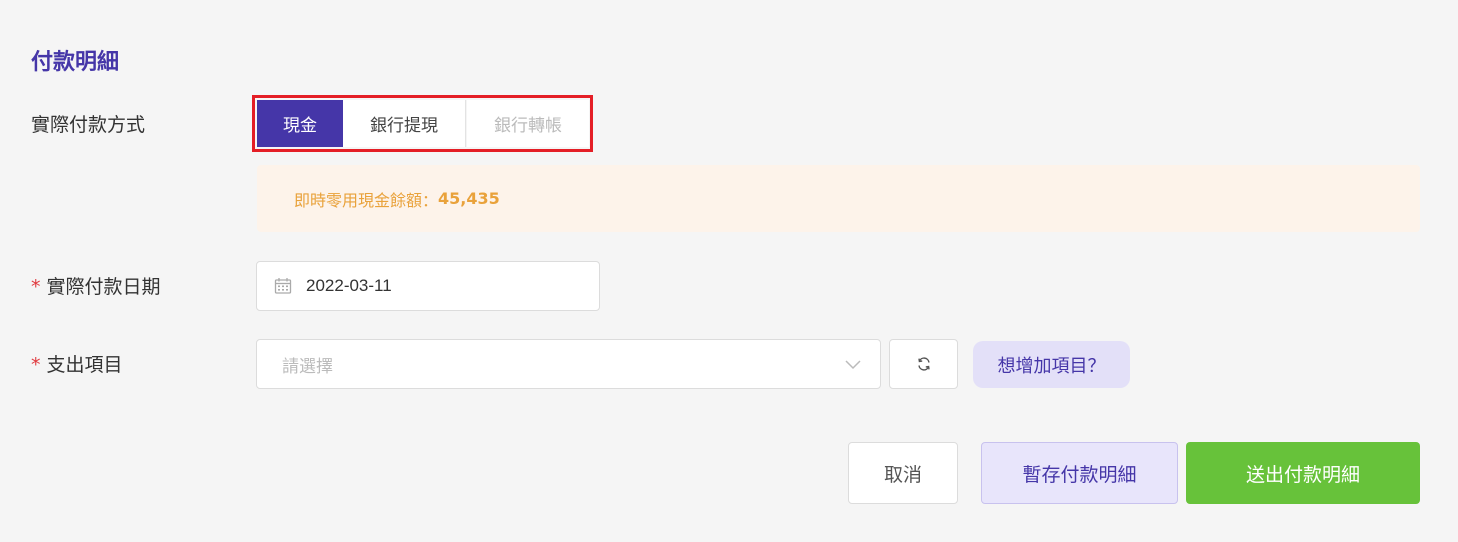  I want to click on cash-balance-amount: 45,435, so click(469, 198).